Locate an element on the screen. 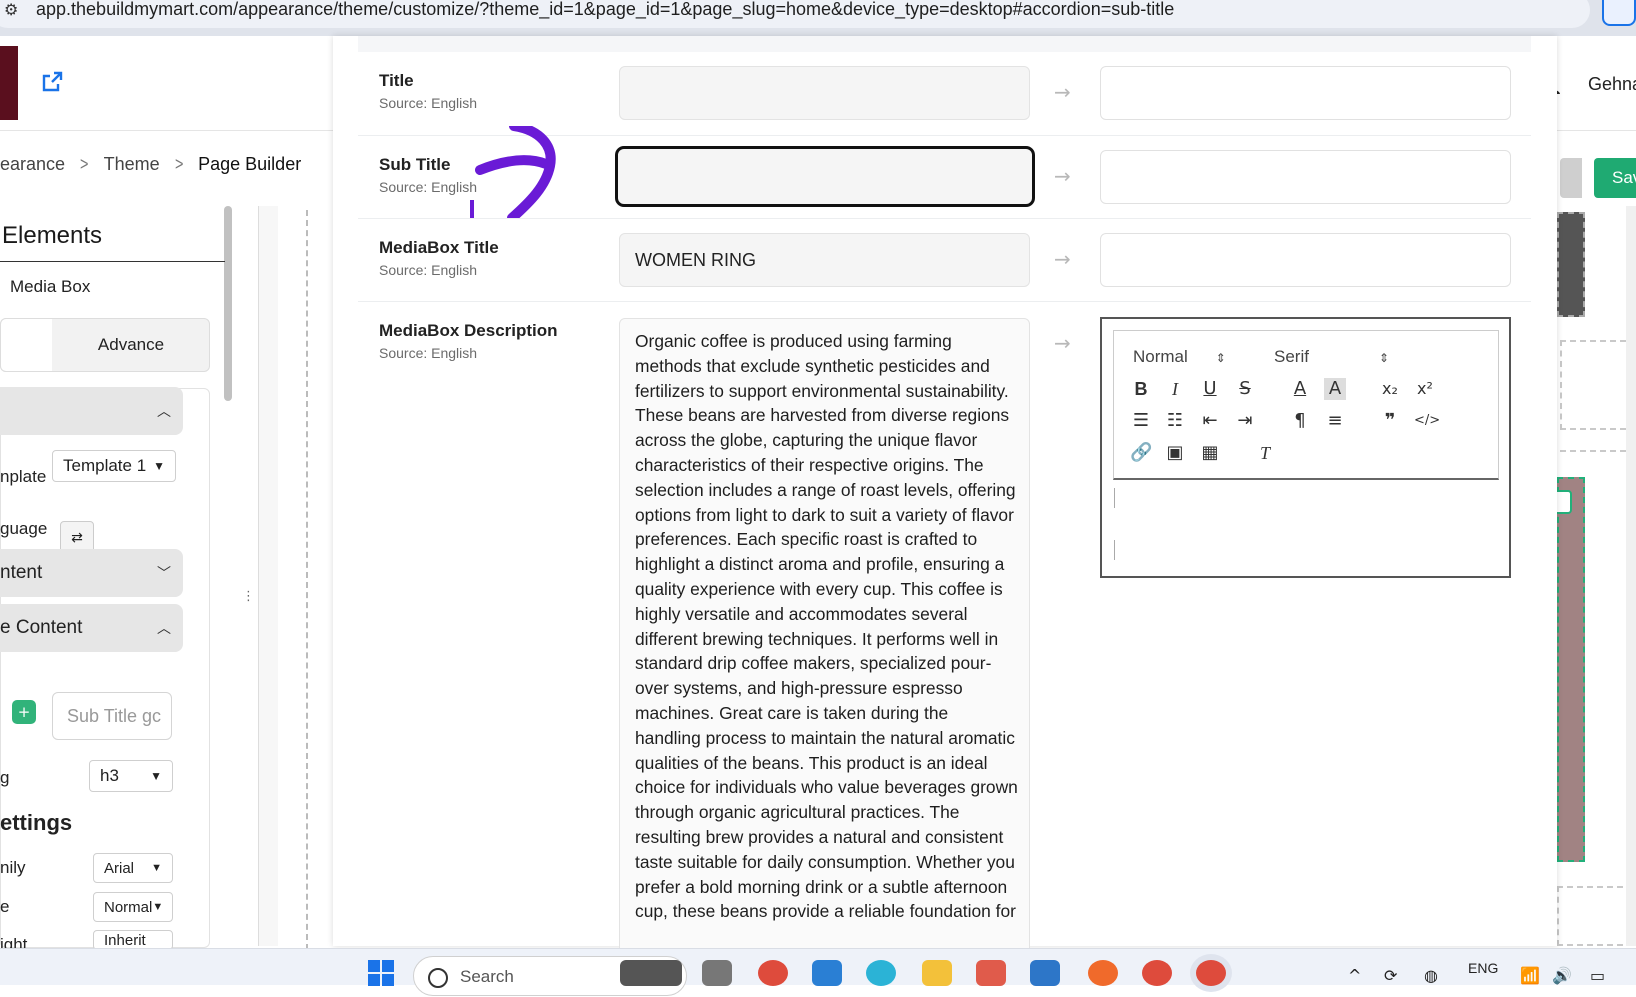 The height and width of the screenshot is (997, 1636). subtitle-translation-input is located at coordinates (1305, 177).